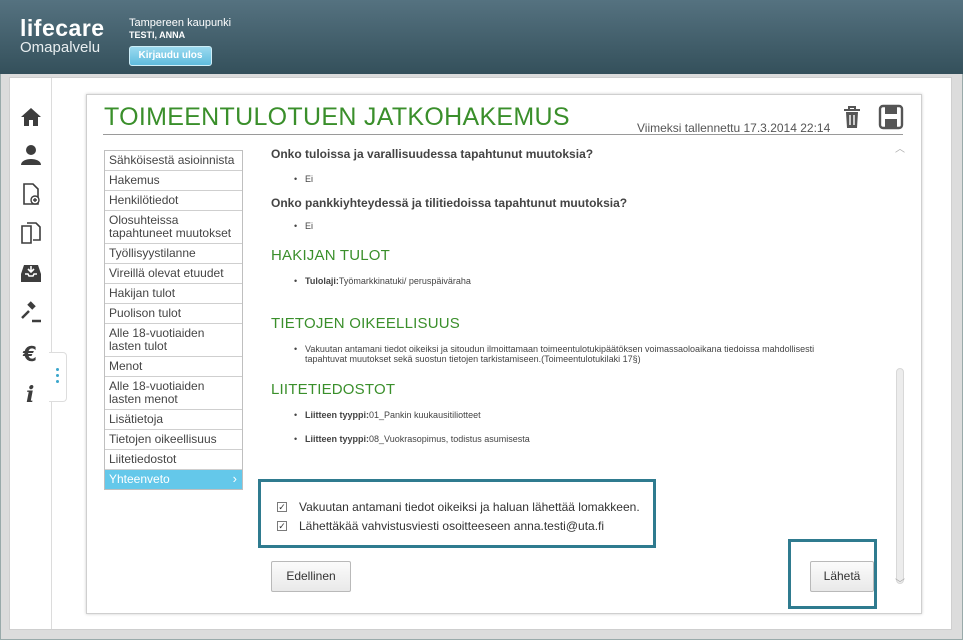  I want to click on confirm-email-checkbox: ✓, so click(282, 526).